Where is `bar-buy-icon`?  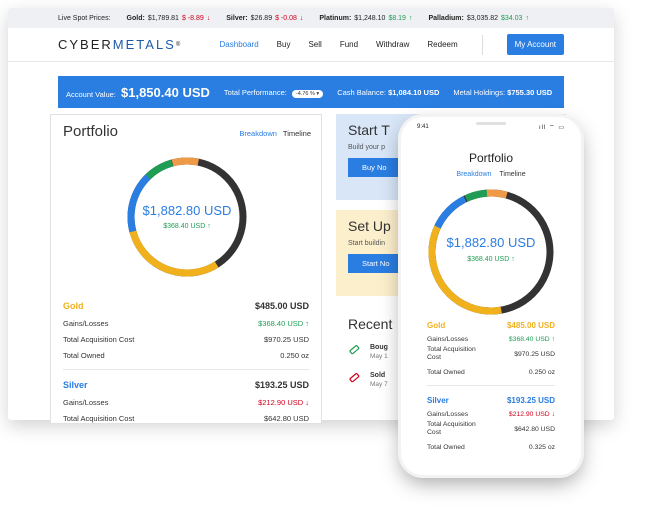
bar-buy-icon is located at coordinates (354, 350).